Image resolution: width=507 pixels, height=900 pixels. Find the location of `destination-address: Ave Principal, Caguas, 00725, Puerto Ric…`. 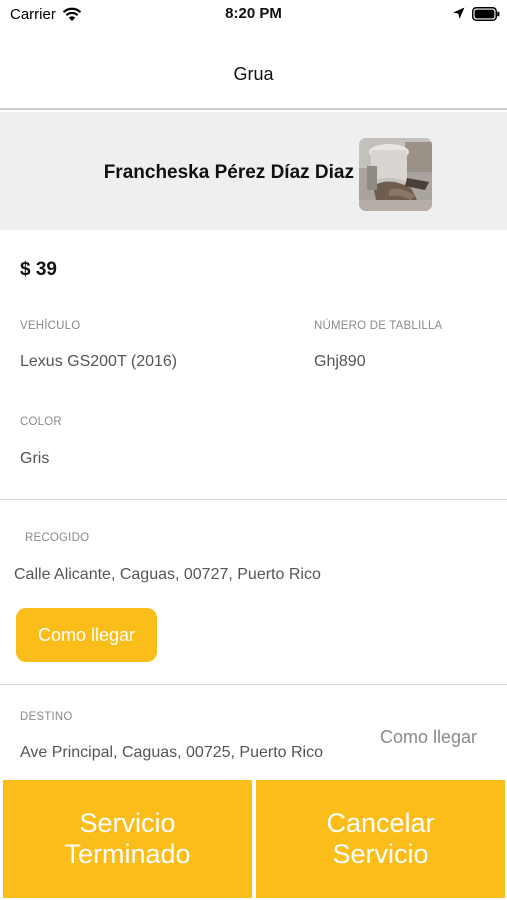

destination-address: Ave Principal, Caguas, 00725, Puerto Ric… is located at coordinates (171, 752).